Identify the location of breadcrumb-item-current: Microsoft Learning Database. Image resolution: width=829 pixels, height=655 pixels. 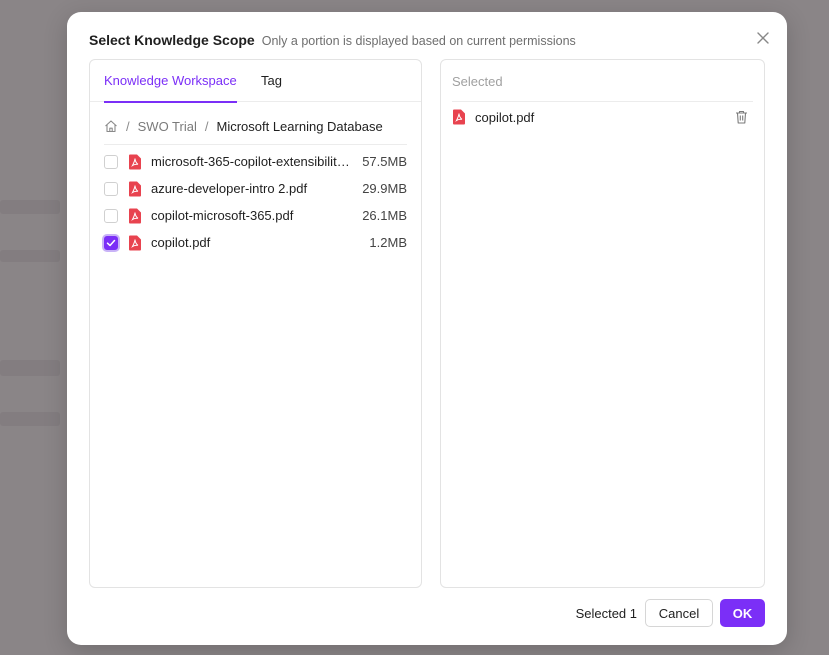
(299, 126).